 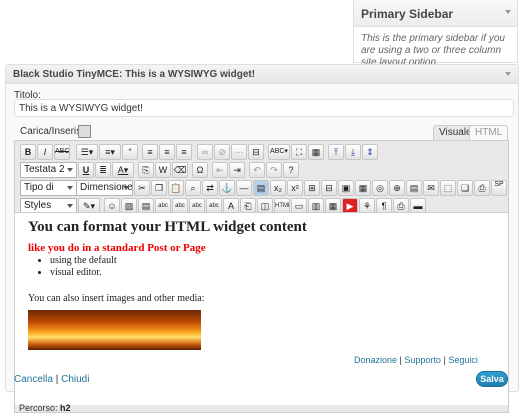 I want to click on text-color-icon: A▾, so click(x=123, y=170).